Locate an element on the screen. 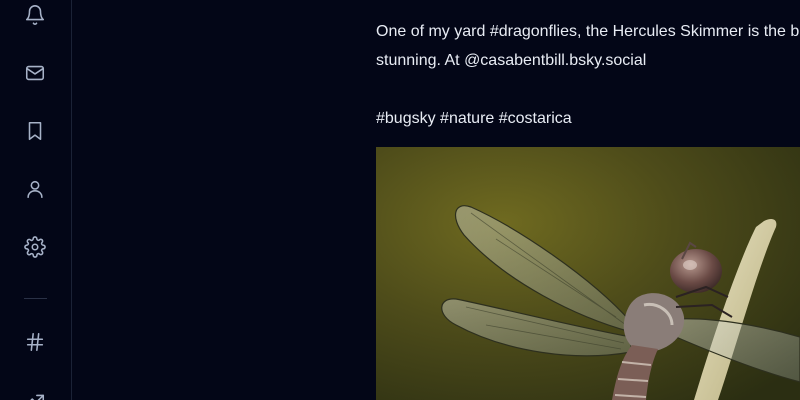  sidebar-divider is located at coordinates (35, 298).